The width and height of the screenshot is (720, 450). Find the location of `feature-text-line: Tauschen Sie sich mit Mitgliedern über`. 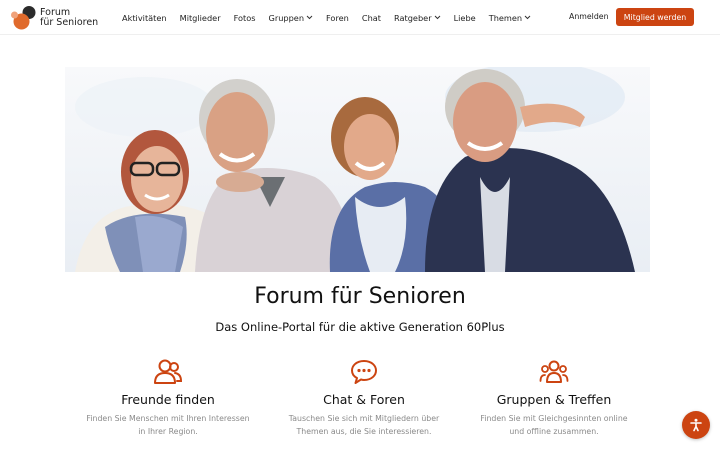

feature-text-line: Tauschen Sie sich mit Mitgliedern über is located at coordinates (364, 418).